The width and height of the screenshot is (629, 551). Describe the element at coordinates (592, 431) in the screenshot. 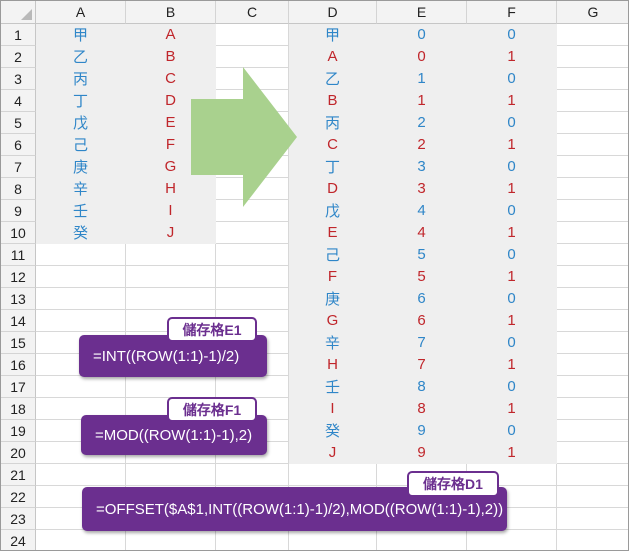

I see `cell-g19` at that location.